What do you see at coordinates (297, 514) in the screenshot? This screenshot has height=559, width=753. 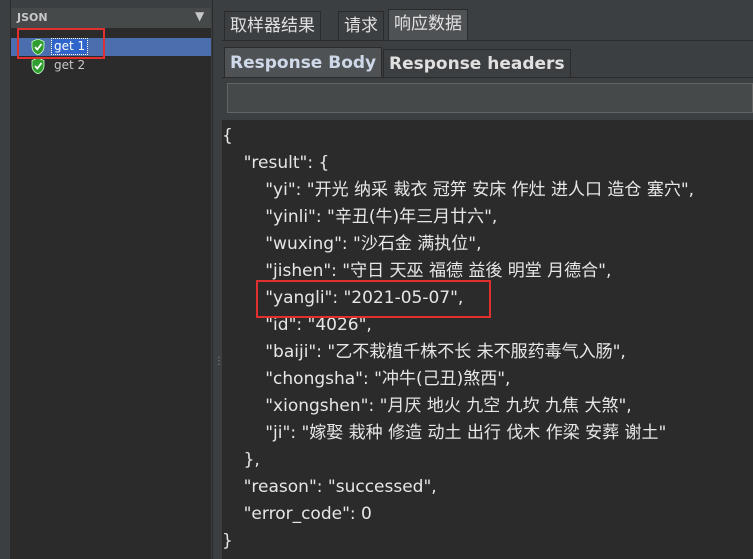 I see `code-line: "error_code": 0` at bounding box center [297, 514].